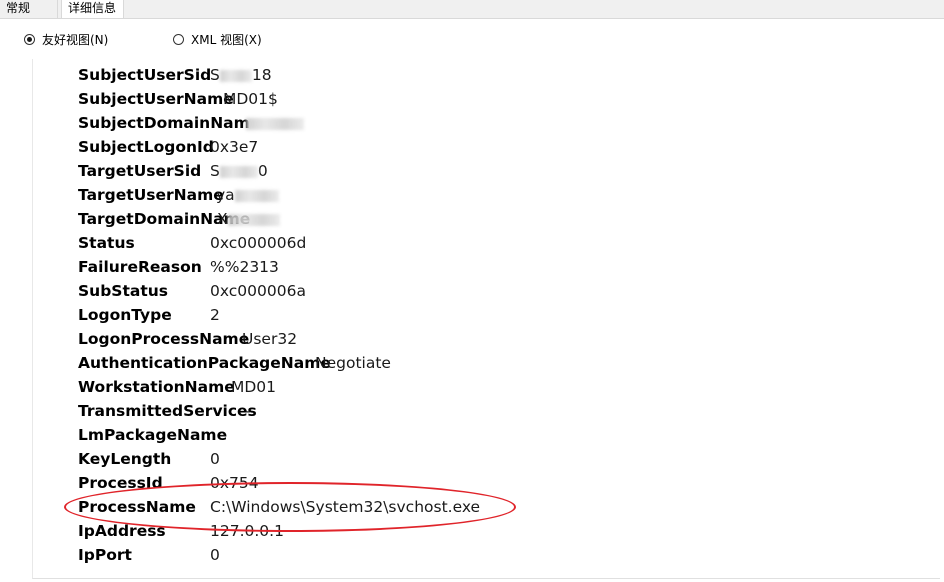  What do you see at coordinates (164, 339) in the screenshot?
I see `field-key: LogonProcessName` at bounding box center [164, 339].